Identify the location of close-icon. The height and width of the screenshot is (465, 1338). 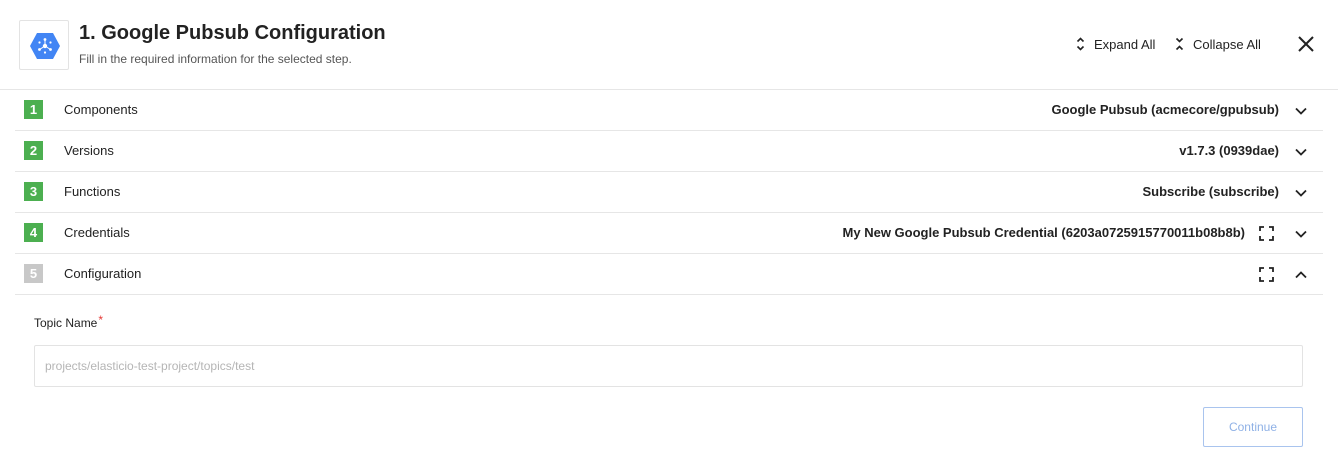
(1306, 44).